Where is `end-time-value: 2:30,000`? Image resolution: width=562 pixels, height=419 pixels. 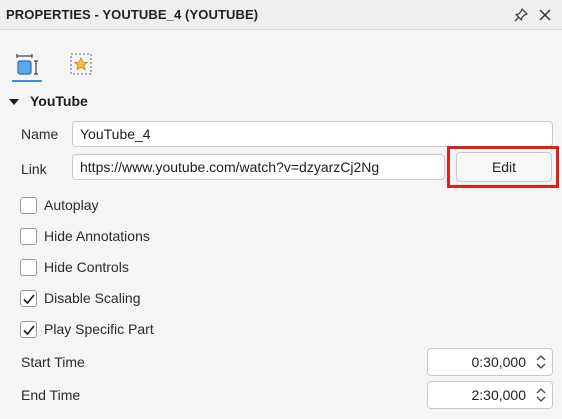
end-time-value: 2:30,000 is located at coordinates (499, 395).